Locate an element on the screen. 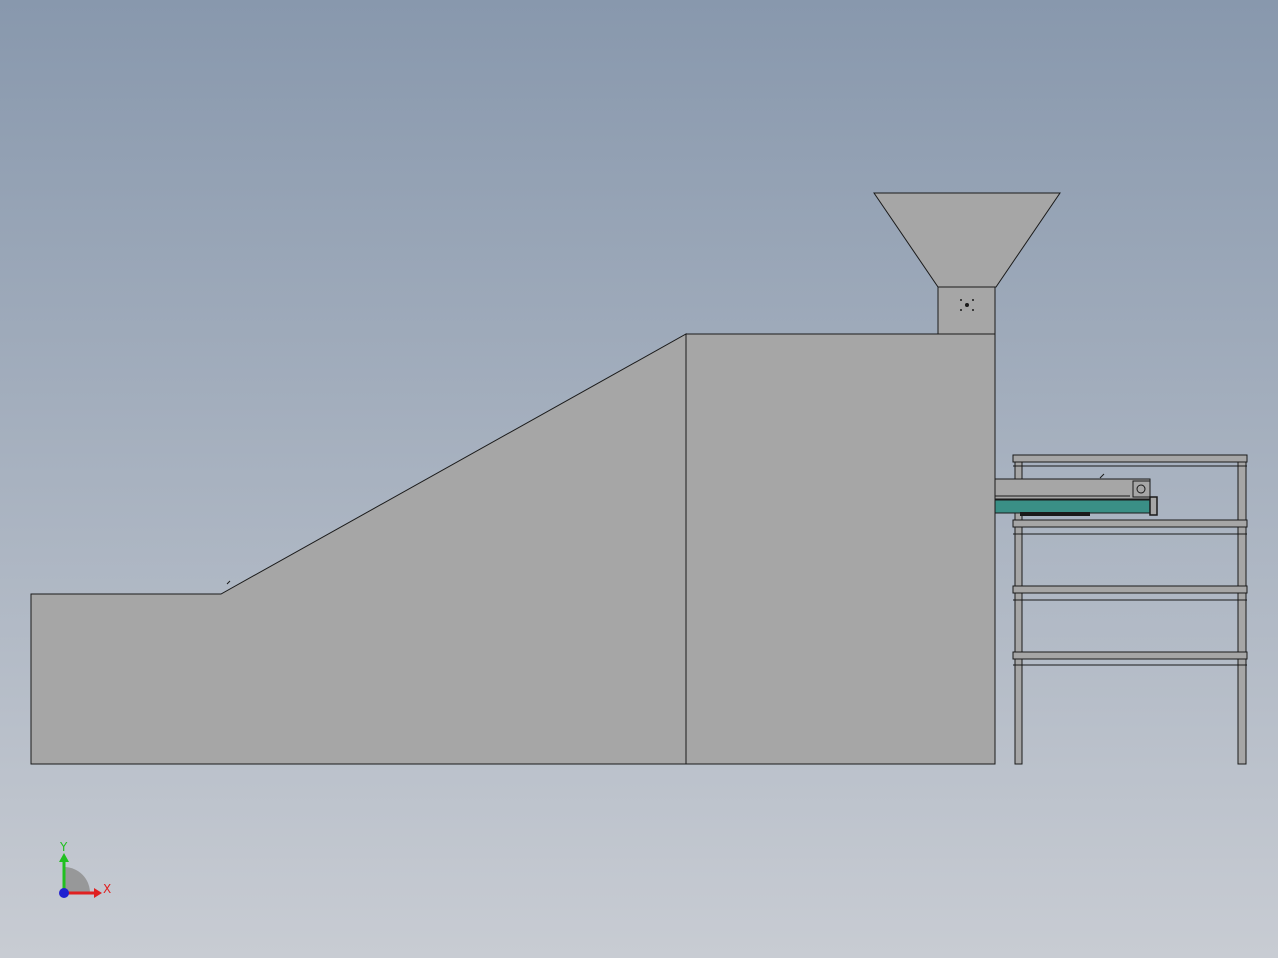  triad-x-label: X is located at coordinates (107, 889).